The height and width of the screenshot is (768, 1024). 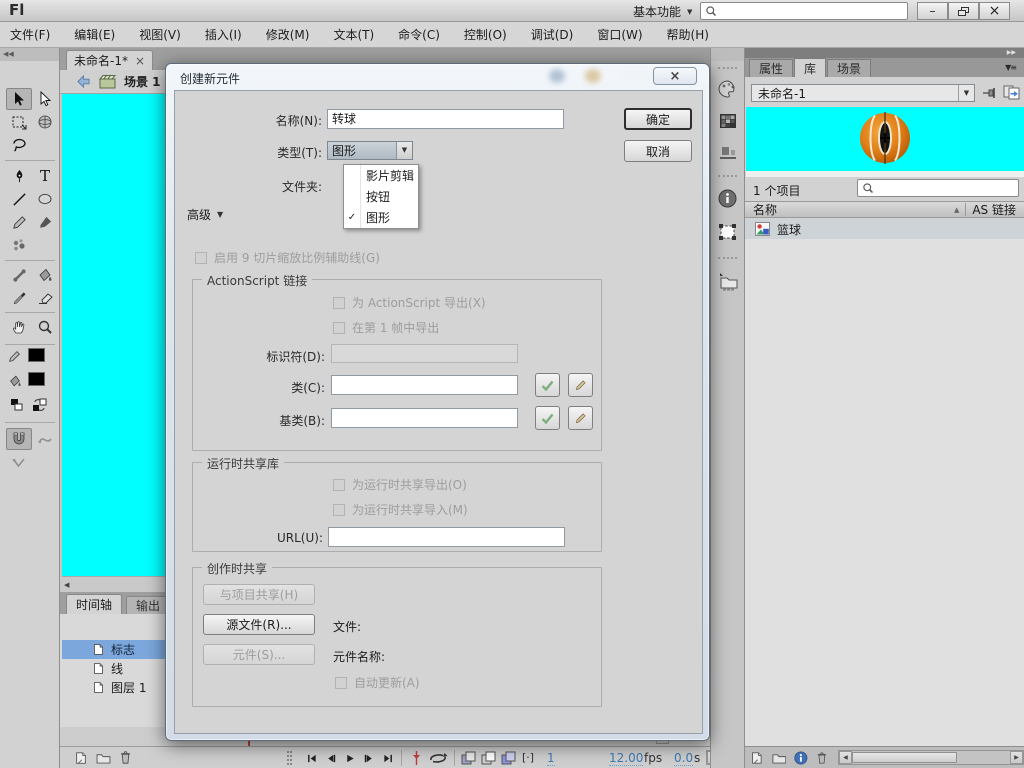 I want to click on hand-tool, so click(x=19, y=327).